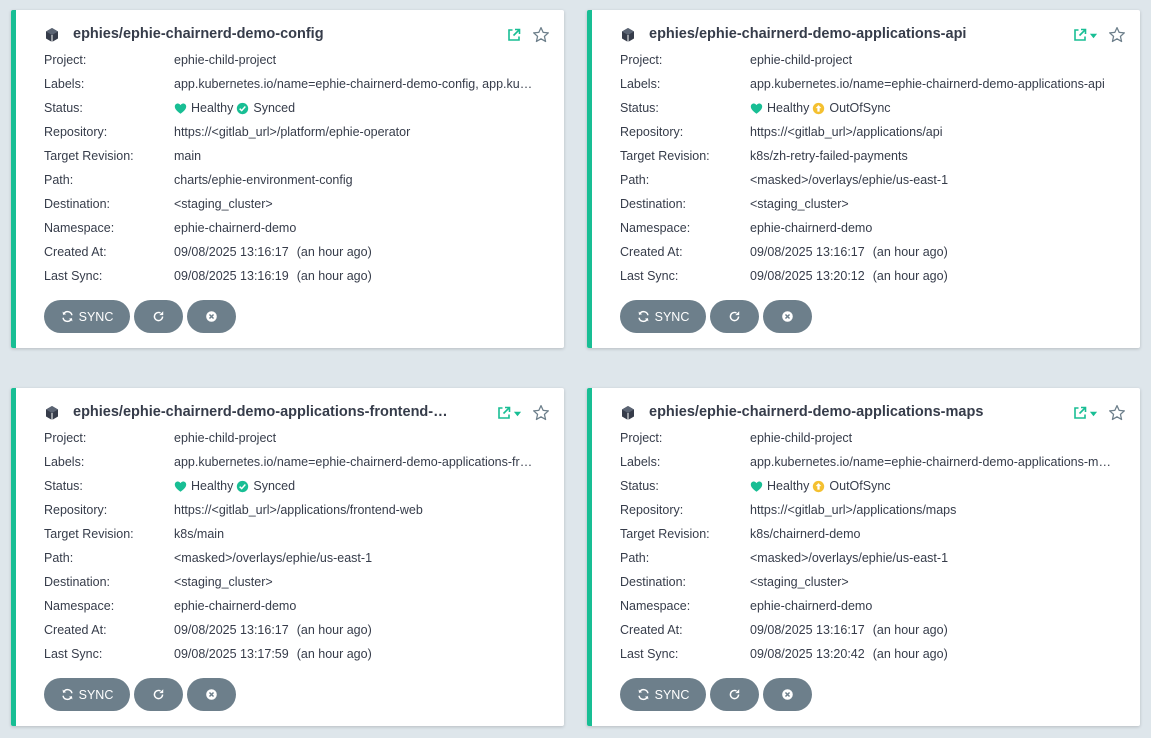 The image size is (1151, 738). I want to click on path-value: <masked>/overlays/ephie/us-east-1, so click(273, 558).